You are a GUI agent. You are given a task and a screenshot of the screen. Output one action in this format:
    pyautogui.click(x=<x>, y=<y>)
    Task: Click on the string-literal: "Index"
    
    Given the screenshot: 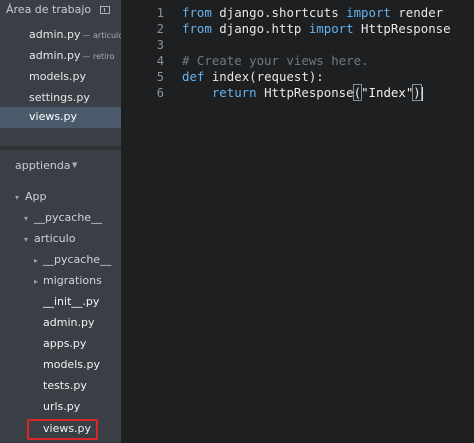 What is the action you would take?
    pyautogui.click(x=387, y=92)
    